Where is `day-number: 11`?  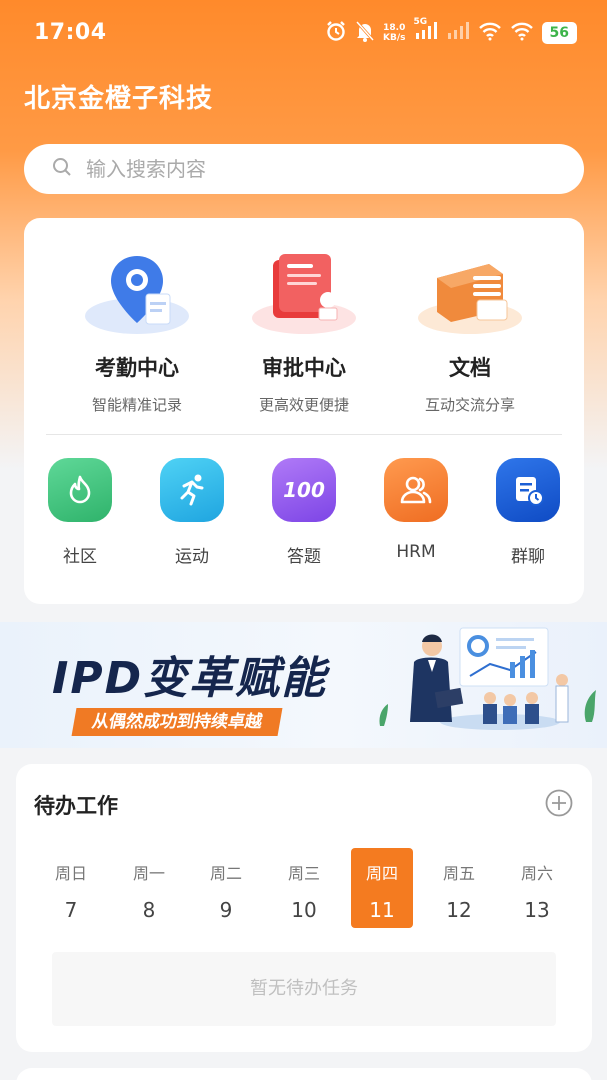 day-number: 11 is located at coordinates (382, 910).